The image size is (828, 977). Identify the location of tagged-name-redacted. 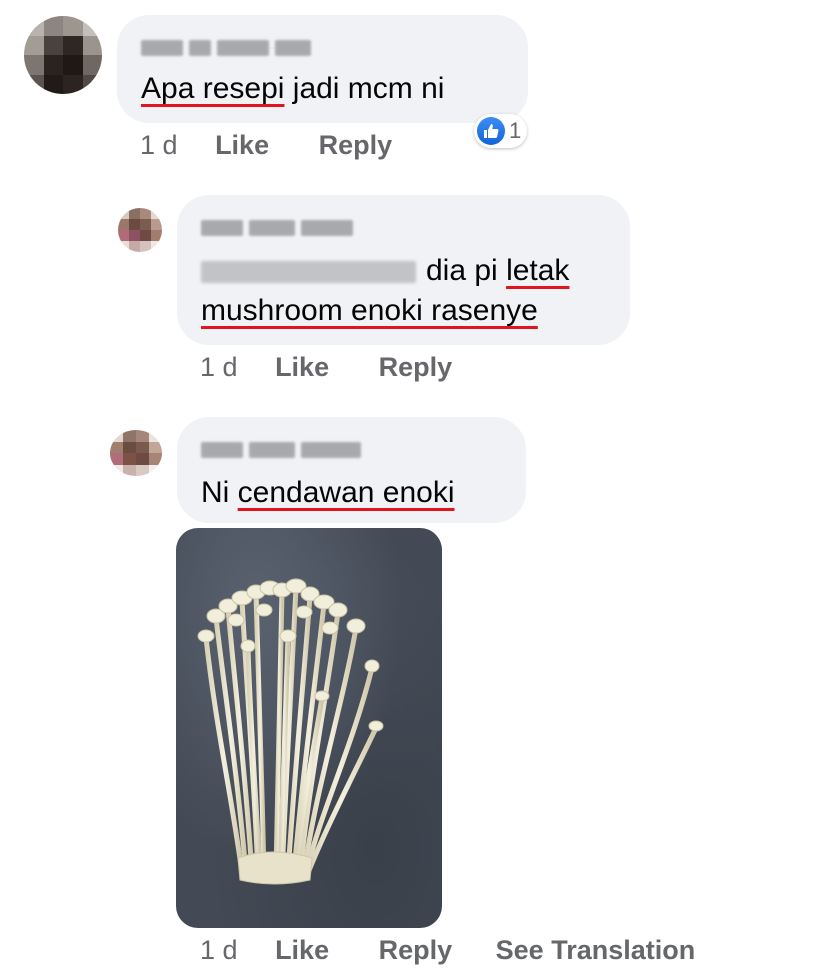
(308, 272).